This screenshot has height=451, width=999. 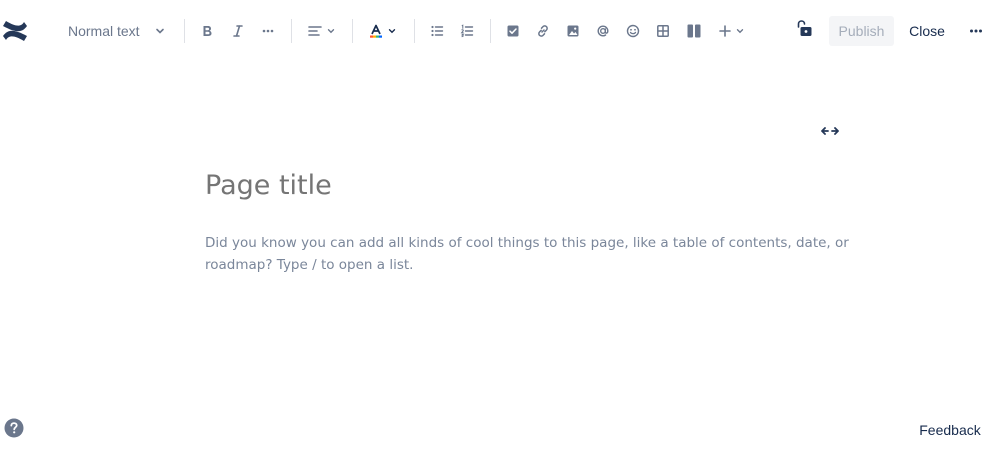 I want to click on text-color-dropdown, so click(x=382, y=31).